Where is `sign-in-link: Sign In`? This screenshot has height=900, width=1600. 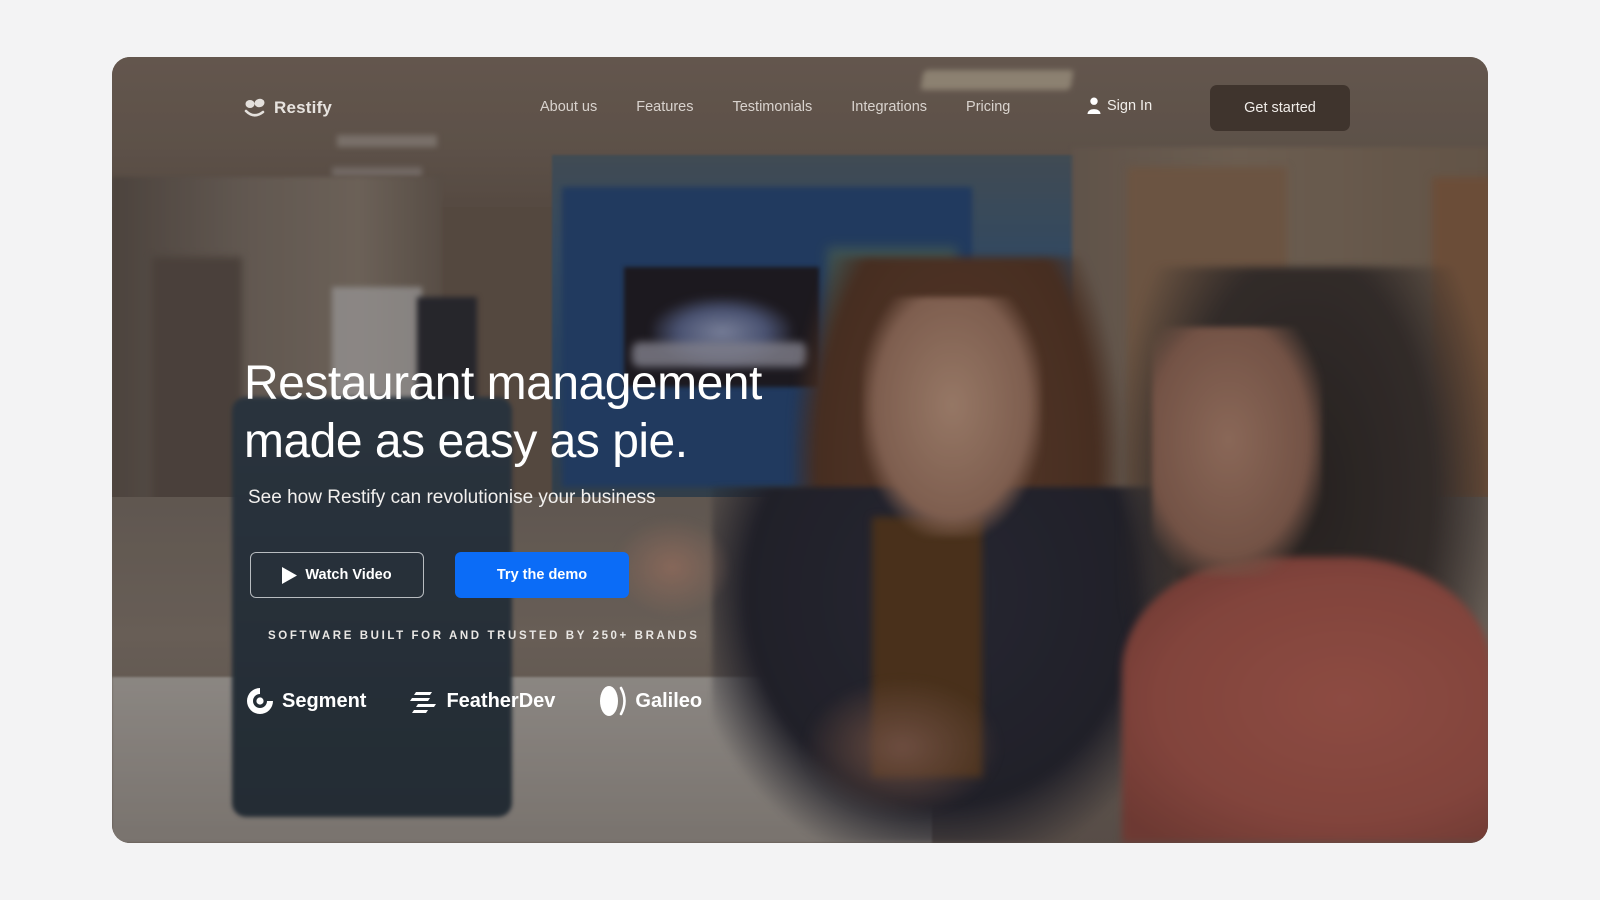 sign-in-link: Sign In is located at coordinates (1119, 105).